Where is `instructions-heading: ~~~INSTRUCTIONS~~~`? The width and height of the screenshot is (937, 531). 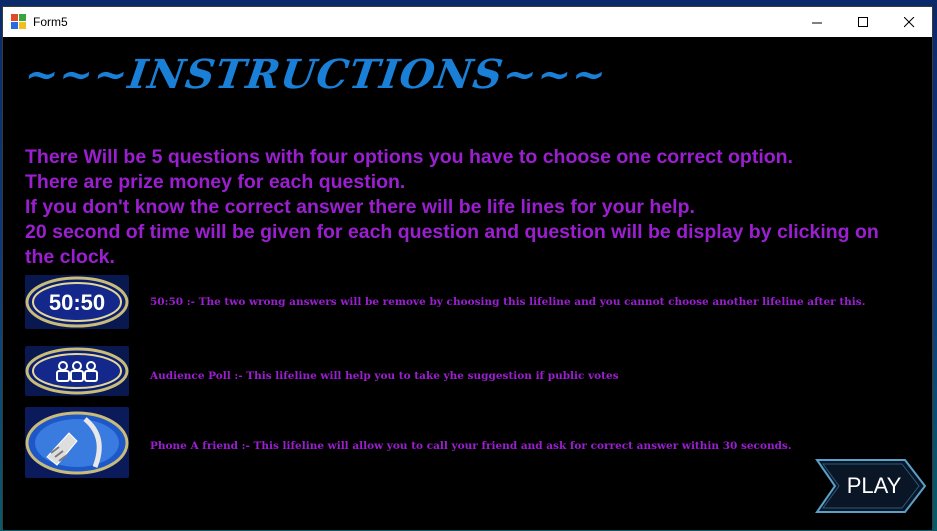 instructions-heading: ~~~INSTRUCTIONS~~~ is located at coordinates (316, 74).